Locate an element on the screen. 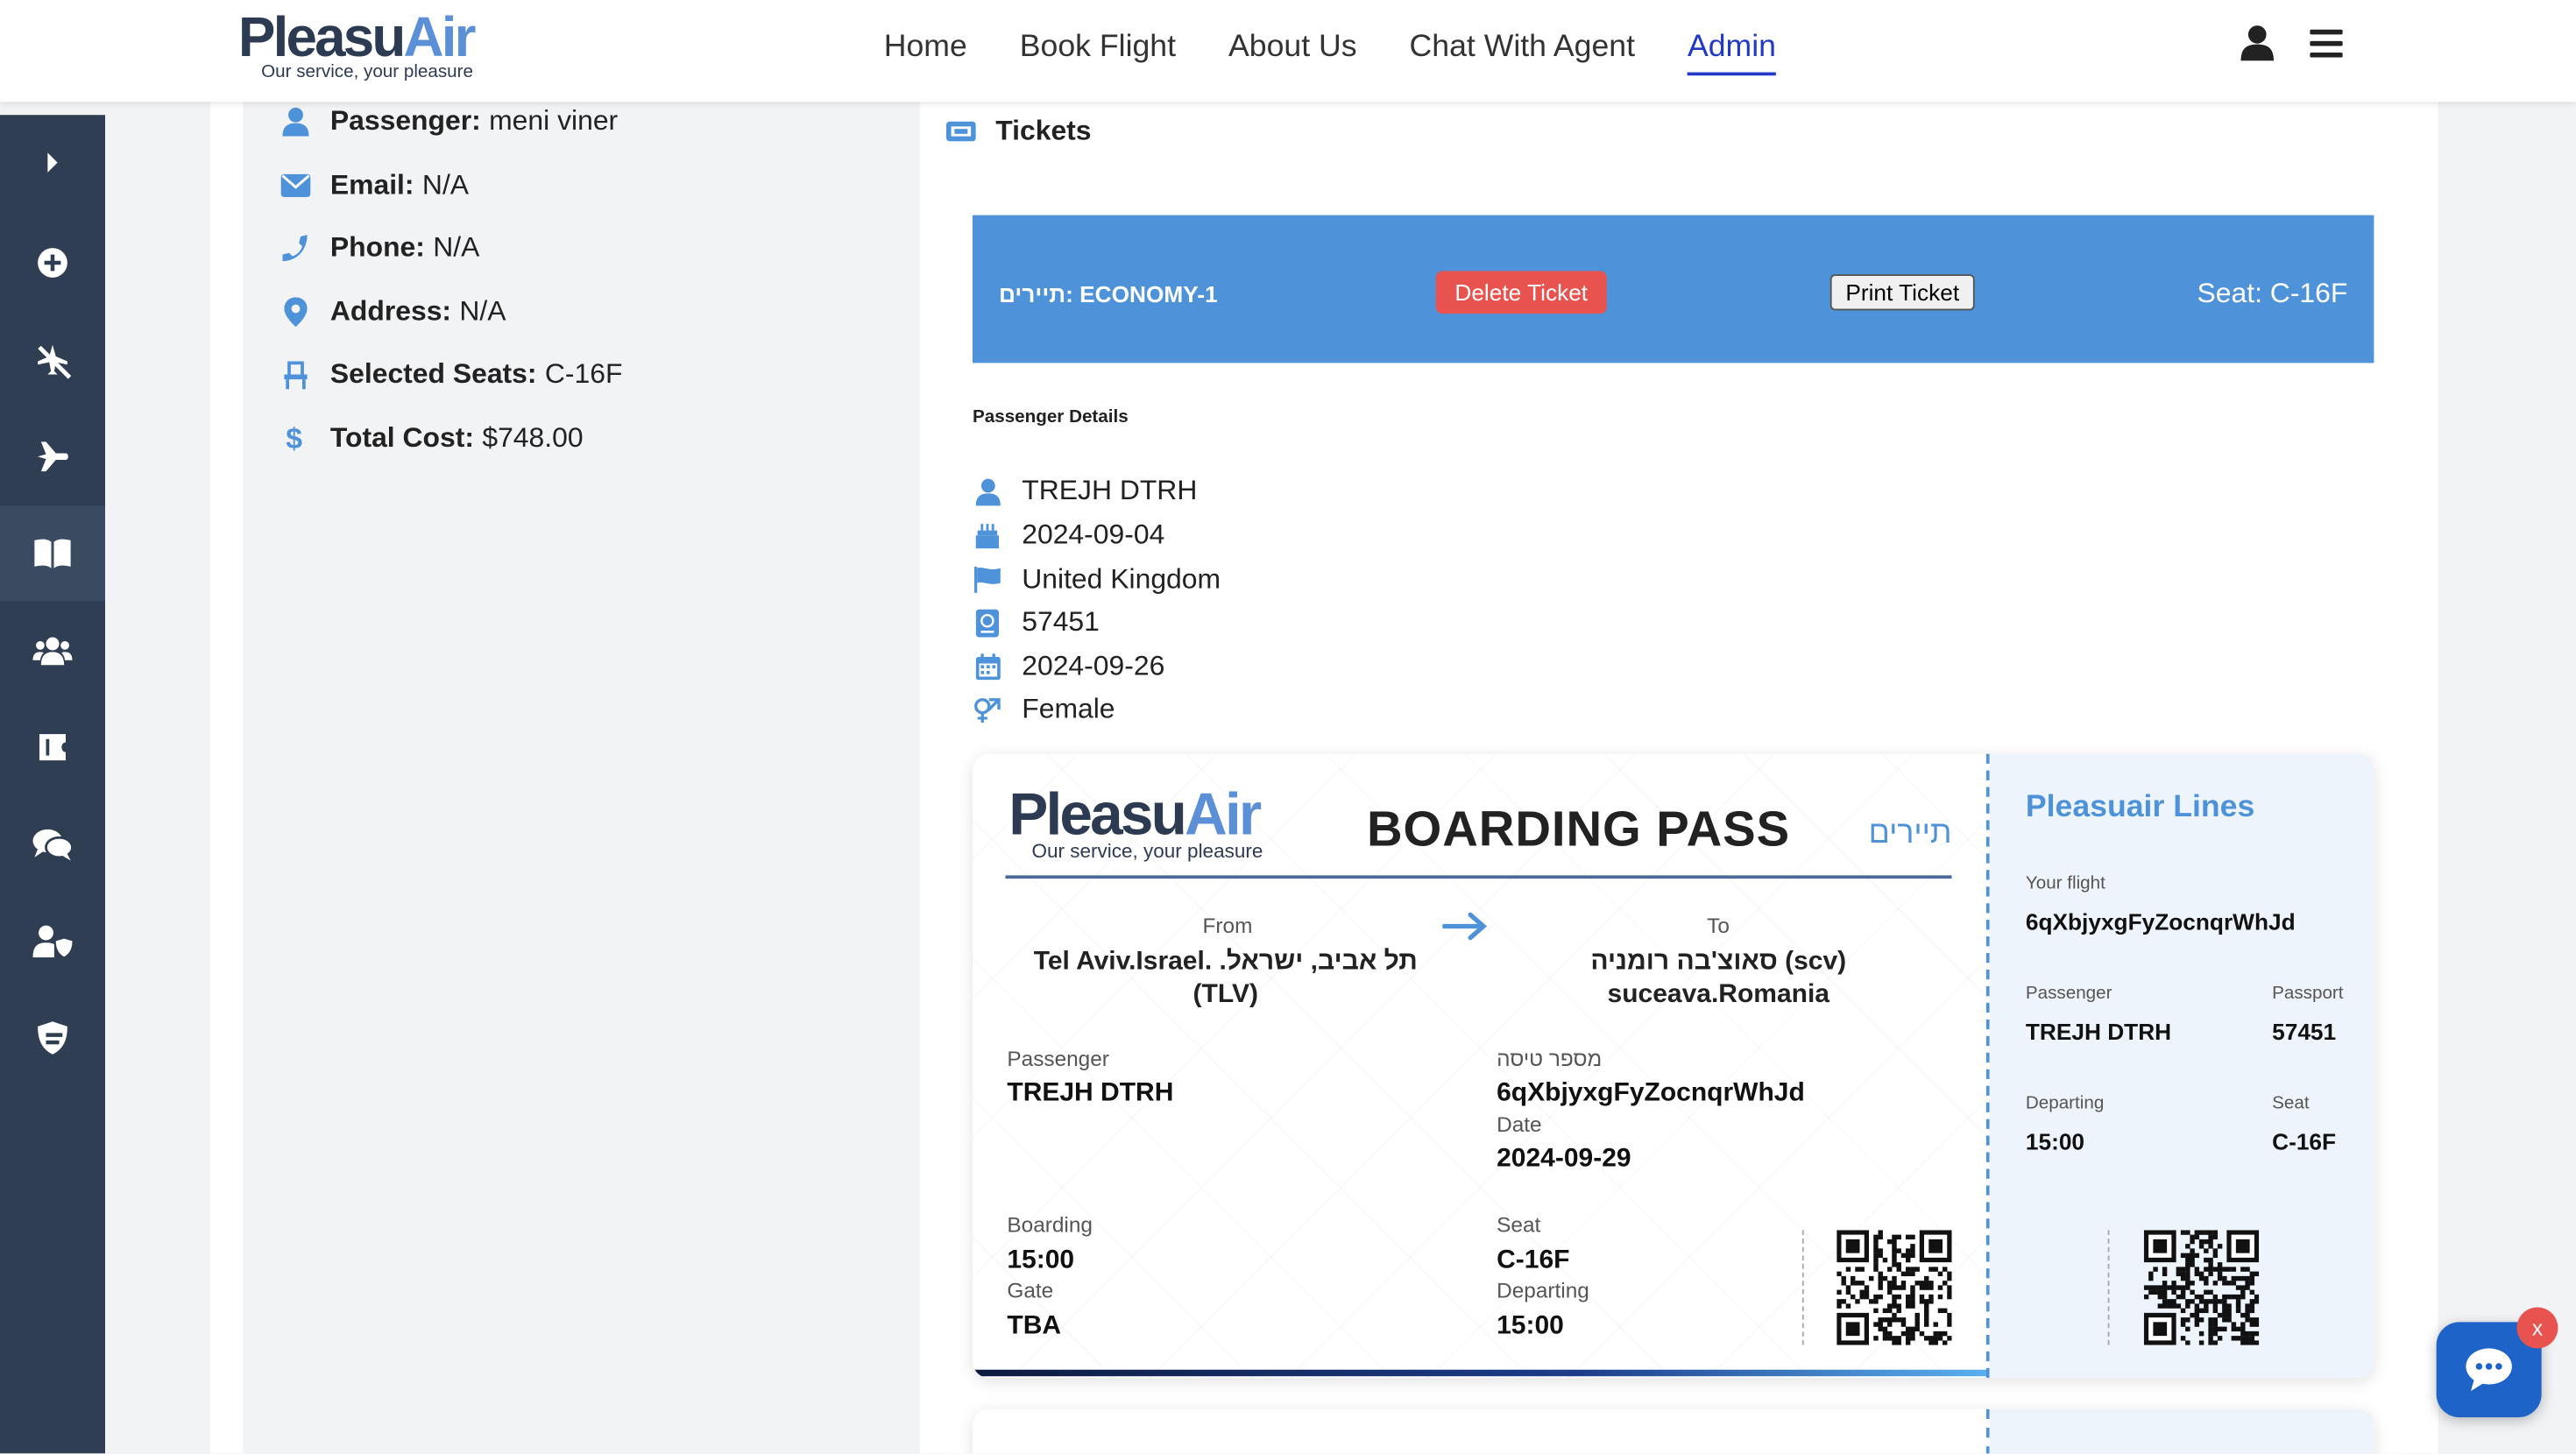  boarding-label: Boarding is located at coordinates (1050, 1224).